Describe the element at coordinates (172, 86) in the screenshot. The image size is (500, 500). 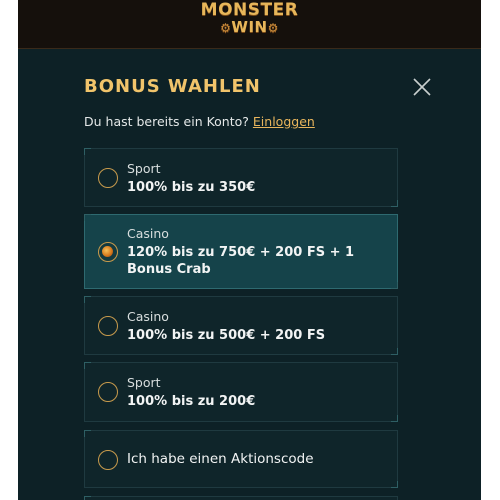
I see `modal-title: BONUS WAHLEN` at that location.